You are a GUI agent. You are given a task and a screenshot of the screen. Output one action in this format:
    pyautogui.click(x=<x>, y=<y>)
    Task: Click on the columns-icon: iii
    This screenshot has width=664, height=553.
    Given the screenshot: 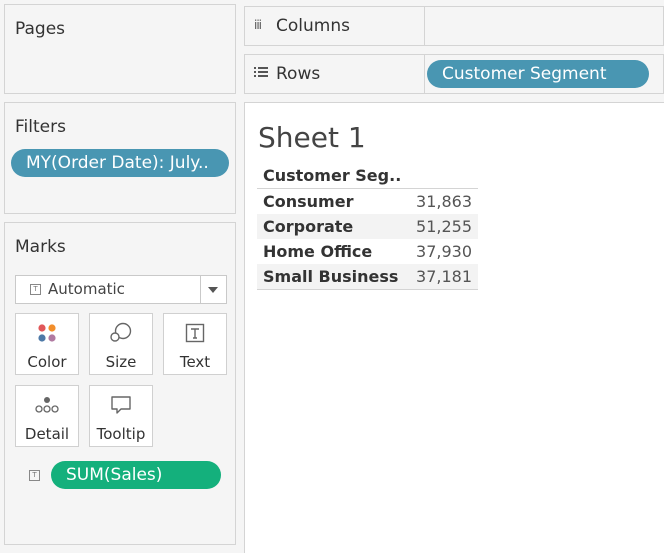 What is the action you would take?
    pyautogui.click(x=258, y=25)
    